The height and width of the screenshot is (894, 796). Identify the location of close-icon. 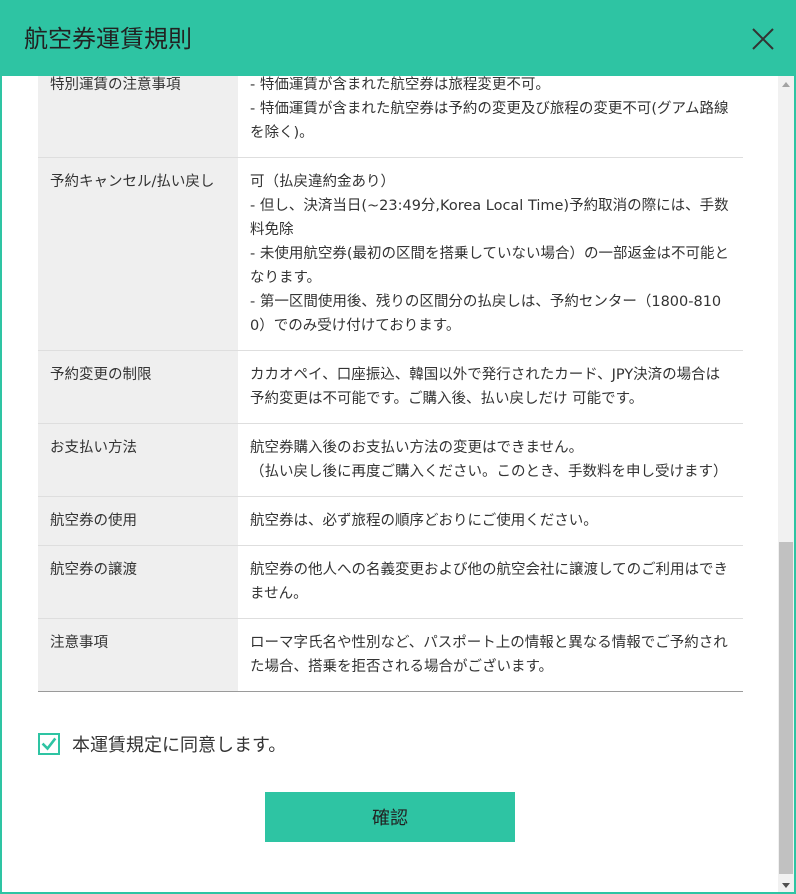
(763, 39).